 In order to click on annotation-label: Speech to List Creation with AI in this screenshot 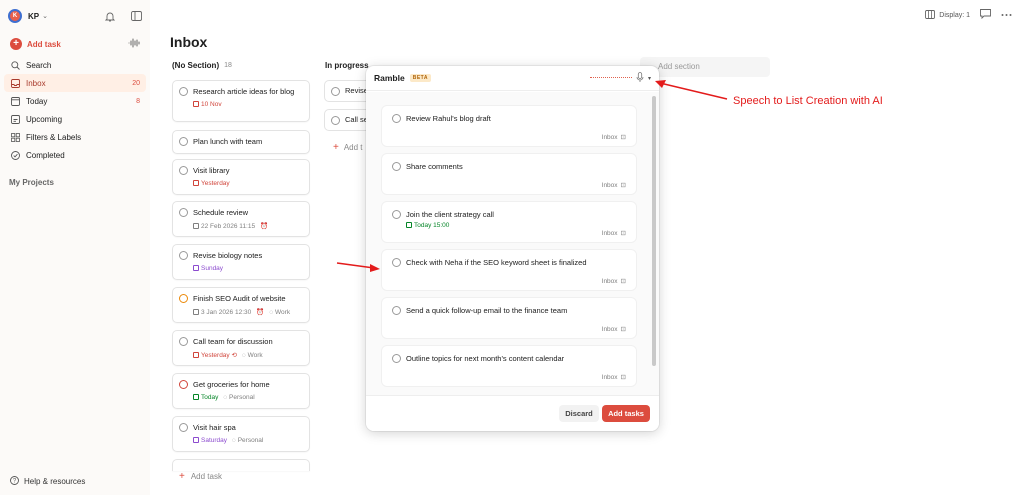, I will do `click(808, 101)`.